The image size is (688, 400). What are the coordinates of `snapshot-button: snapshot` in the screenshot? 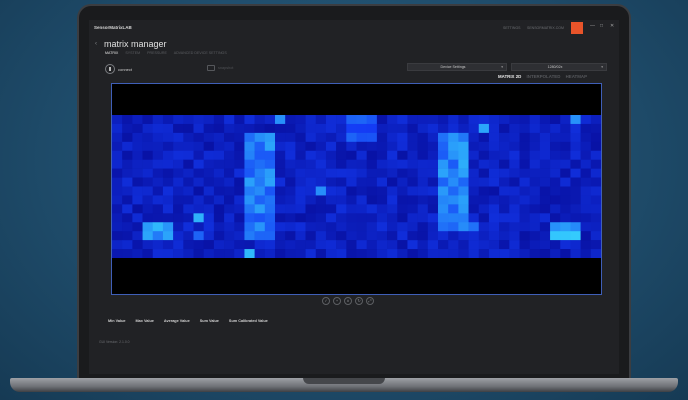 It's located at (220, 68).